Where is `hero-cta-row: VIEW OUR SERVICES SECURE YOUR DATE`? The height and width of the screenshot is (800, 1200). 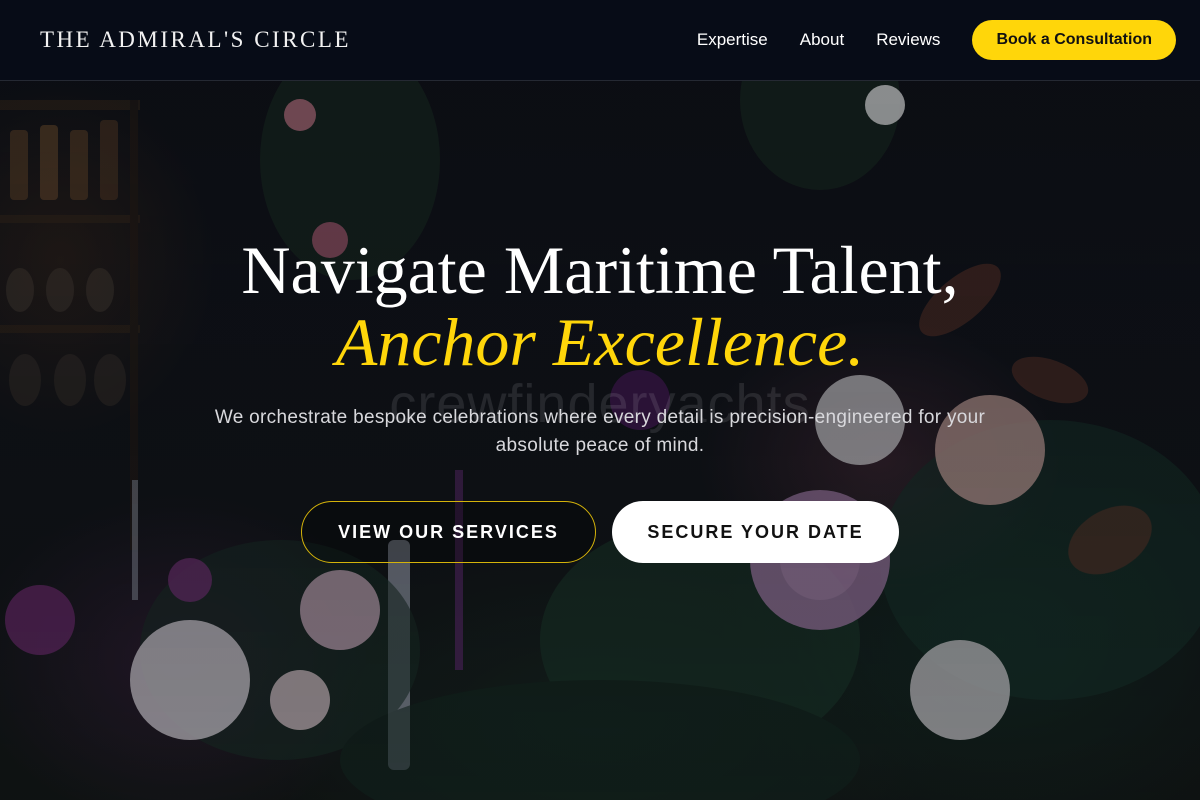 hero-cta-row: VIEW OUR SERVICES SECURE YOUR DATE is located at coordinates (600, 532).